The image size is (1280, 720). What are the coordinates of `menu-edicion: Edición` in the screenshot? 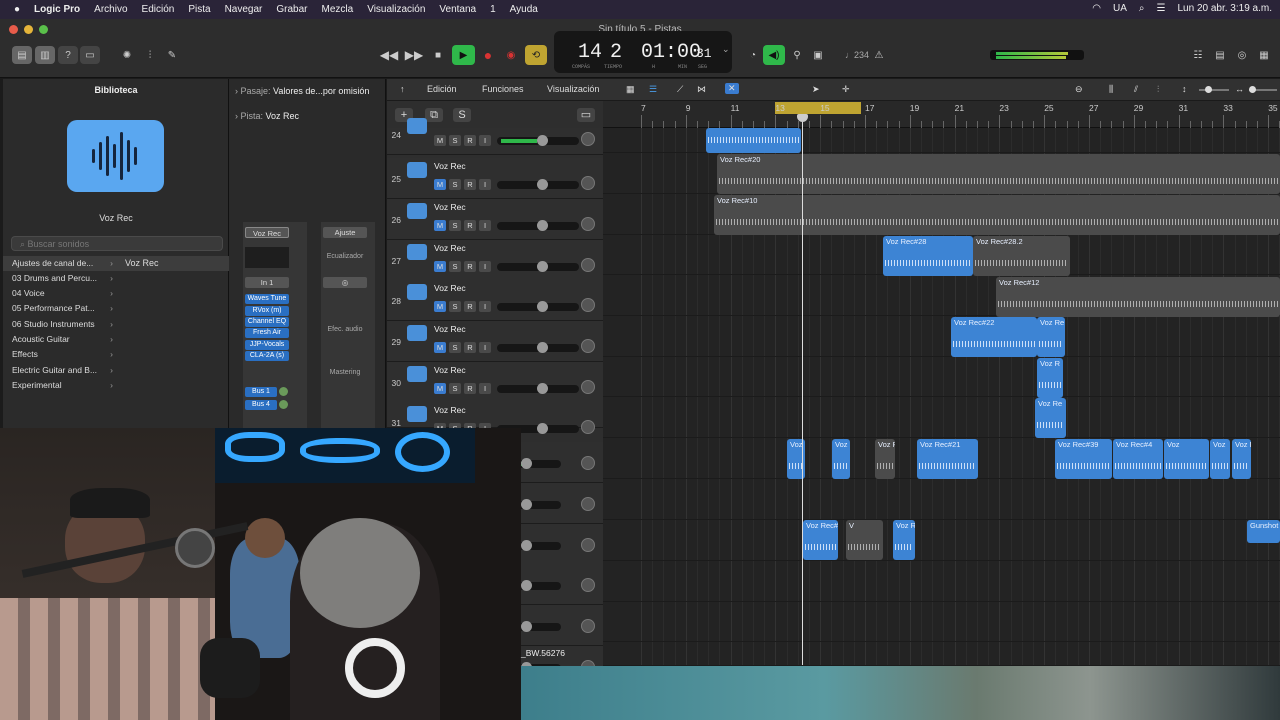 It's located at (158, 9).